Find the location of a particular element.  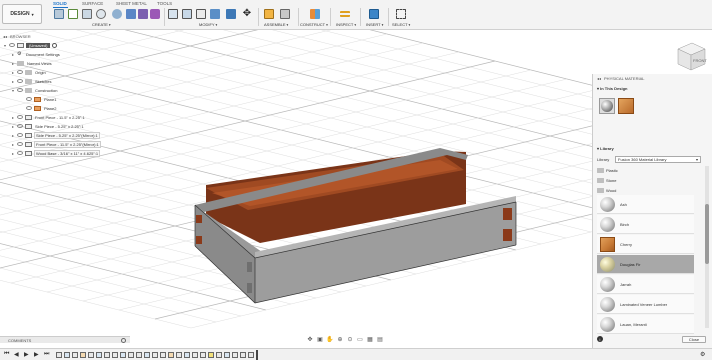

fillet-icon is located at coordinates (187, 14).